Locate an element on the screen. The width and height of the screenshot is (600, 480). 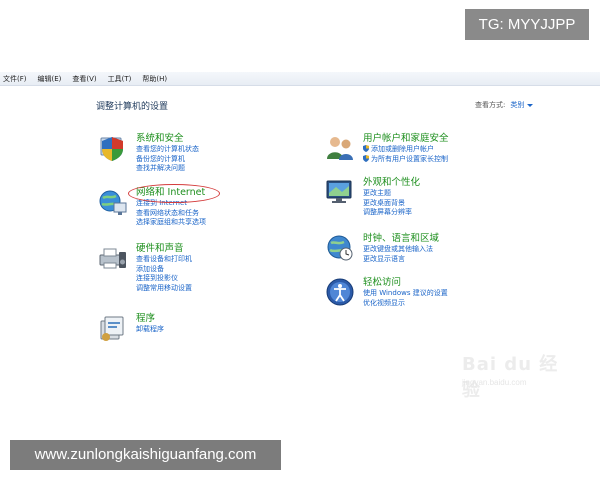
link-optimize-display: 优化视频显示 is located at coordinates (453, 304).